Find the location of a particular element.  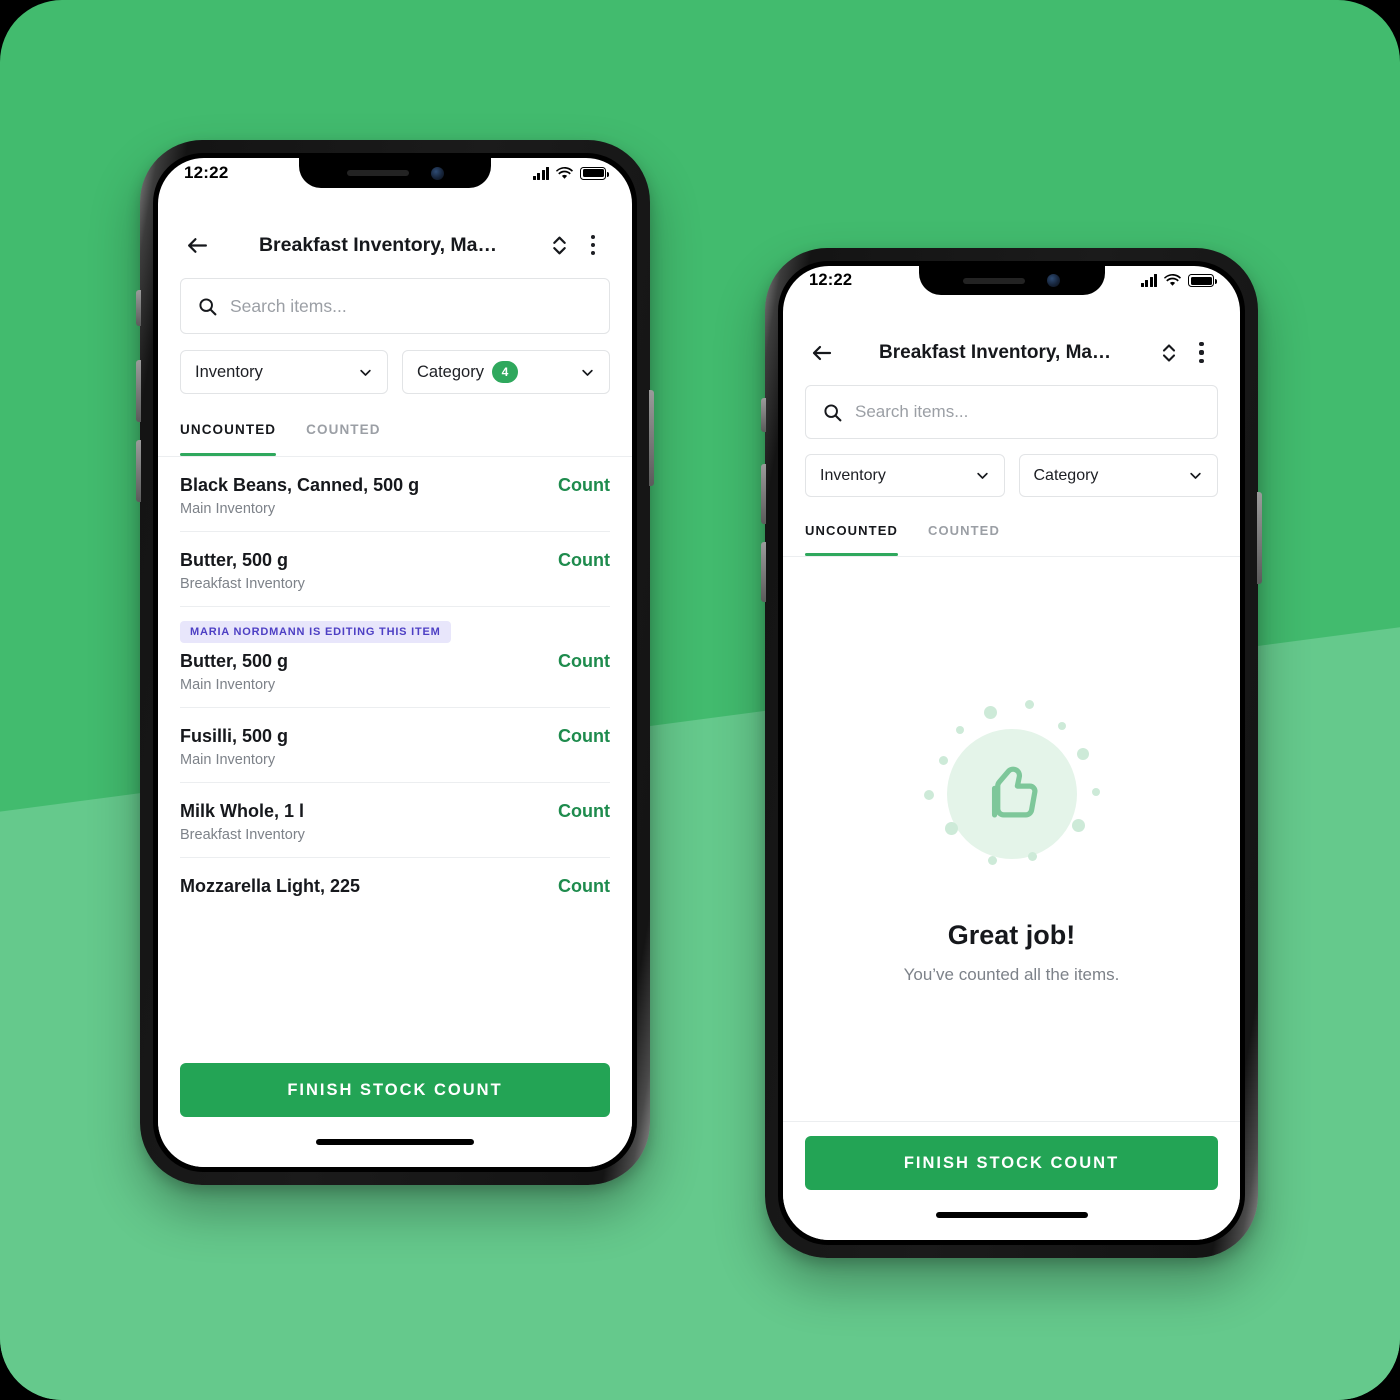

thumbs-up-icon is located at coordinates (1014, 792).